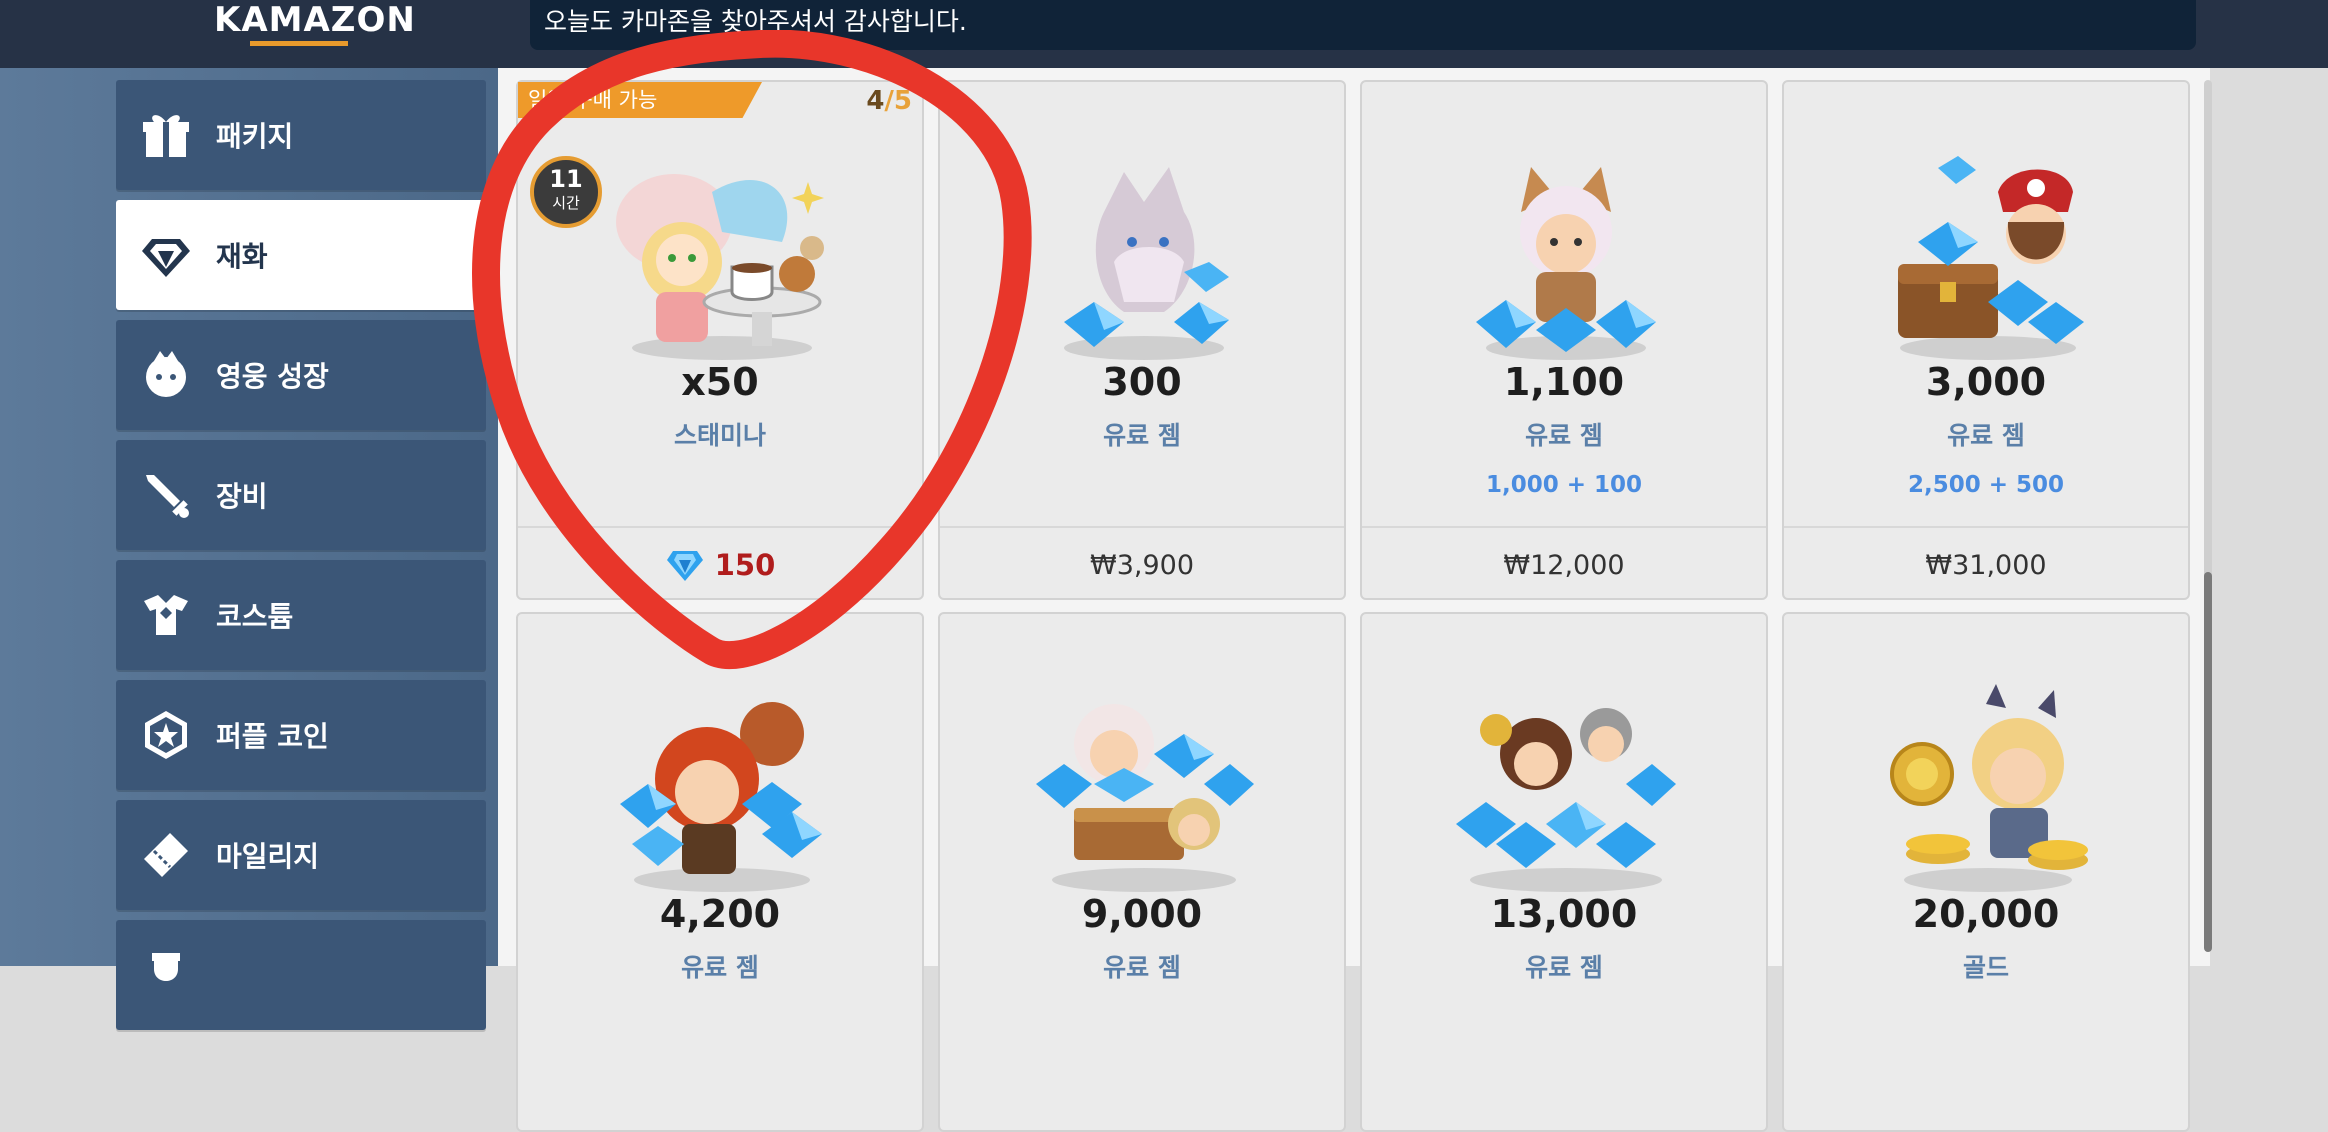 This screenshot has width=2328, height=1132. I want to click on price-button: 150, so click(720, 564).